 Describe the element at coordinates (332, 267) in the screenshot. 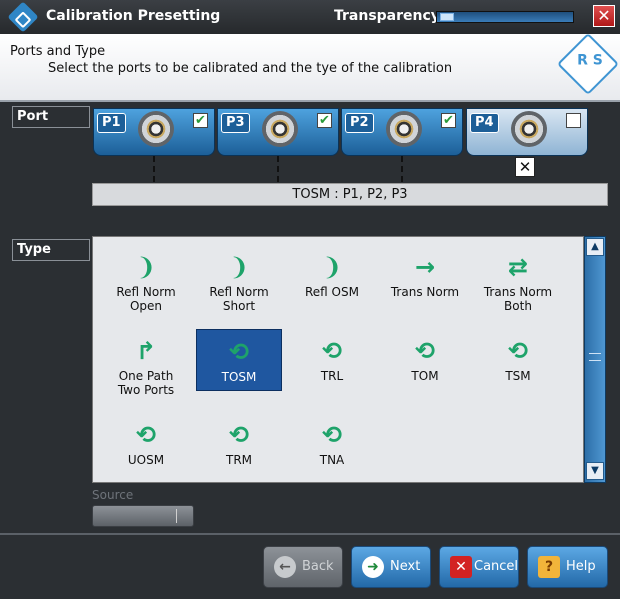

I see `reflect-osm-icon: ❩` at that location.